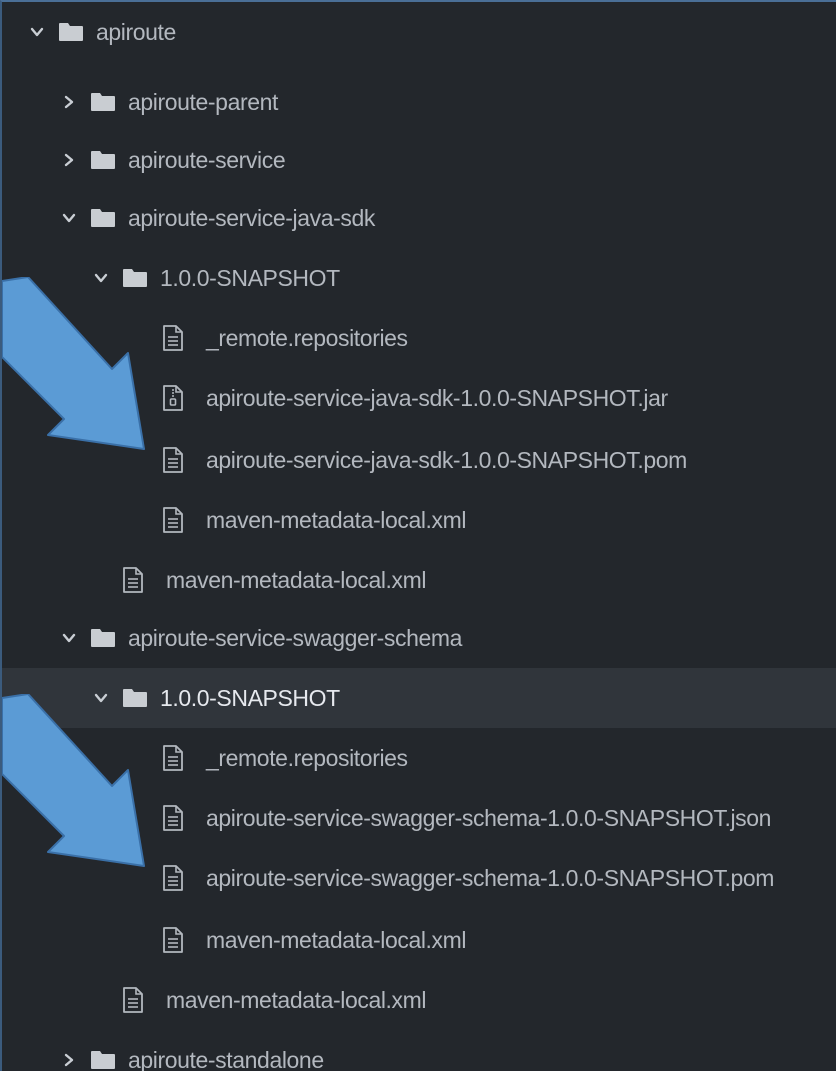 This screenshot has height=1071, width=836. What do you see at coordinates (226, 1058) in the screenshot?
I see `tree-item-label: apiroute-standalone` at bounding box center [226, 1058].